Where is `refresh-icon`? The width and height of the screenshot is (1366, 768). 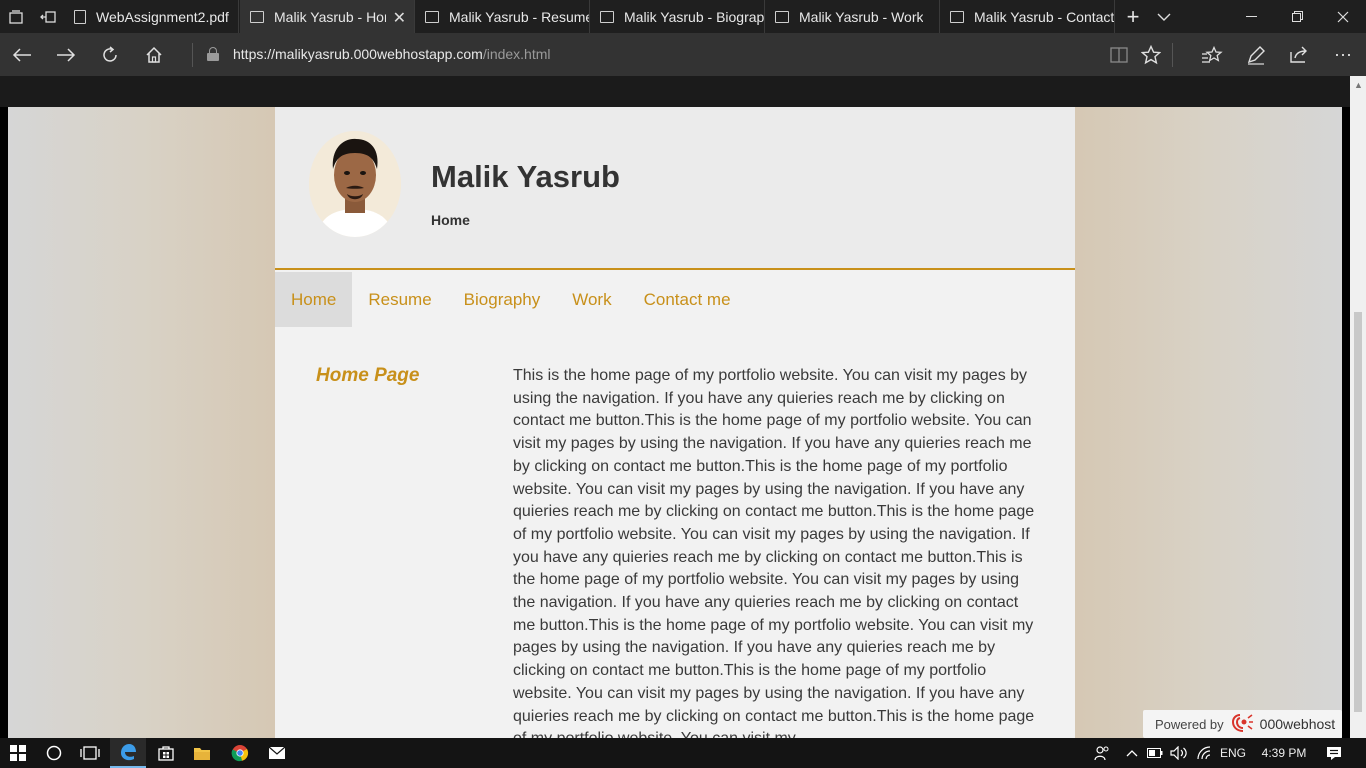
refresh-icon is located at coordinates (110, 54).